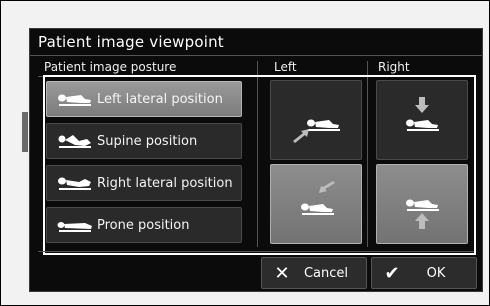 This screenshot has width=490, height=306. Describe the element at coordinates (74, 227) in the screenshot. I see `prone-patient-icon` at that location.